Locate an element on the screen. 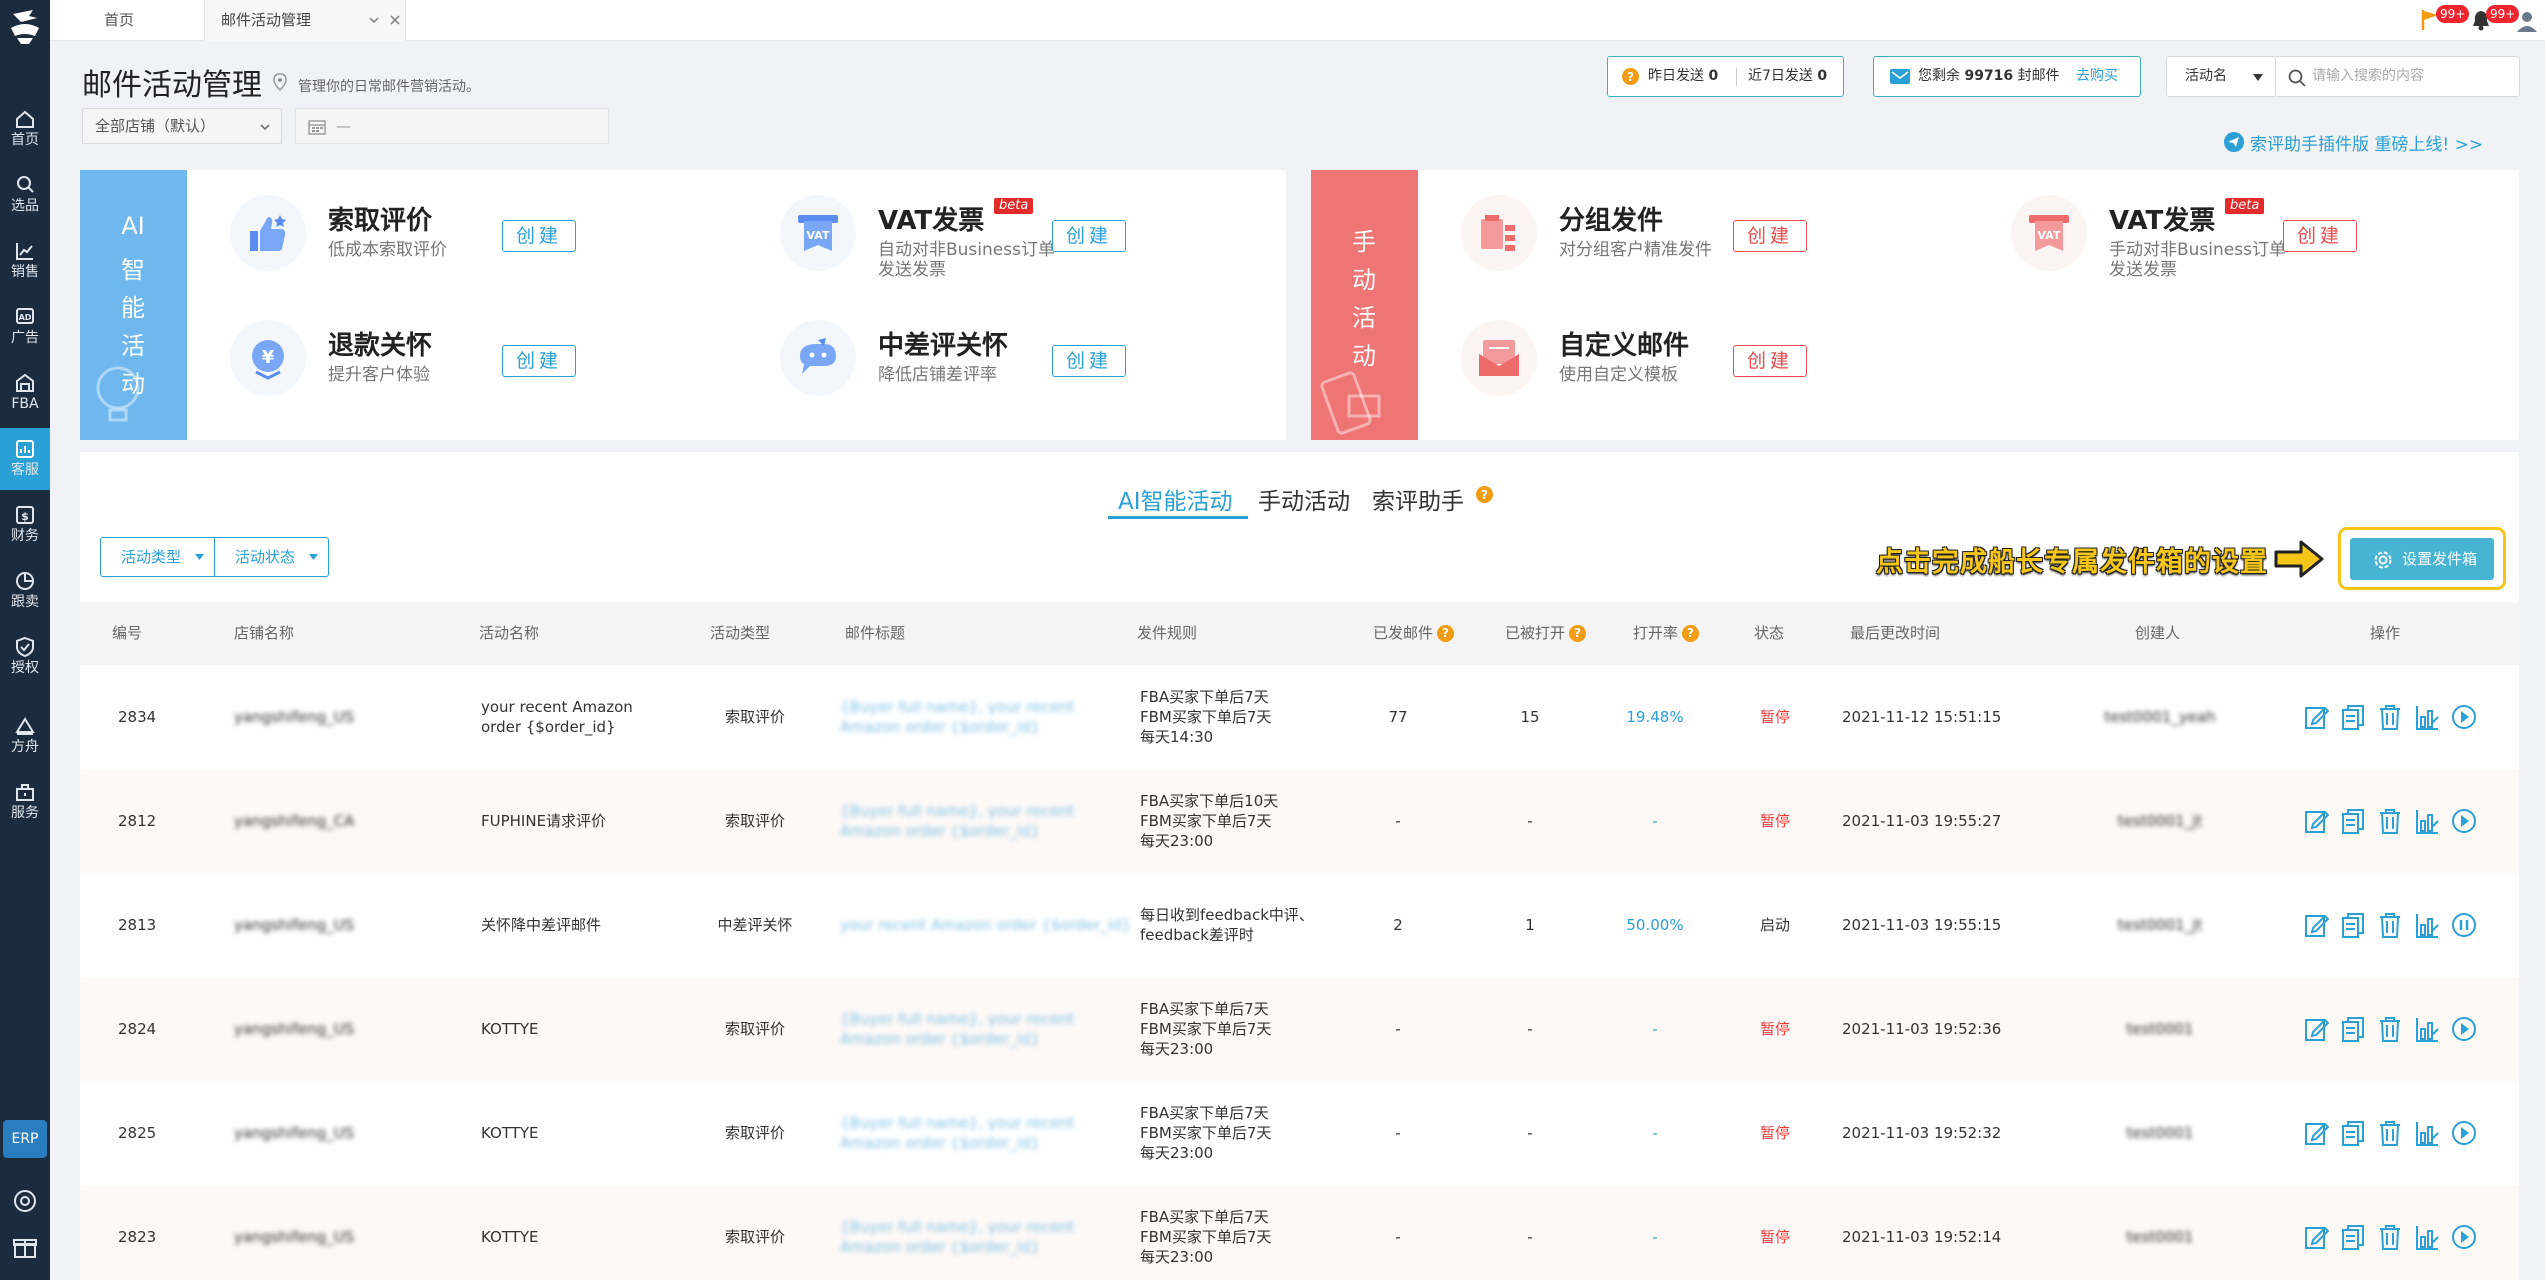 The height and width of the screenshot is (1280, 2545). card-vat-invoice-auto: VAT VAT发票 beta 自动对非Business订单发送发票 创建 is located at coordinates (1040, 230).